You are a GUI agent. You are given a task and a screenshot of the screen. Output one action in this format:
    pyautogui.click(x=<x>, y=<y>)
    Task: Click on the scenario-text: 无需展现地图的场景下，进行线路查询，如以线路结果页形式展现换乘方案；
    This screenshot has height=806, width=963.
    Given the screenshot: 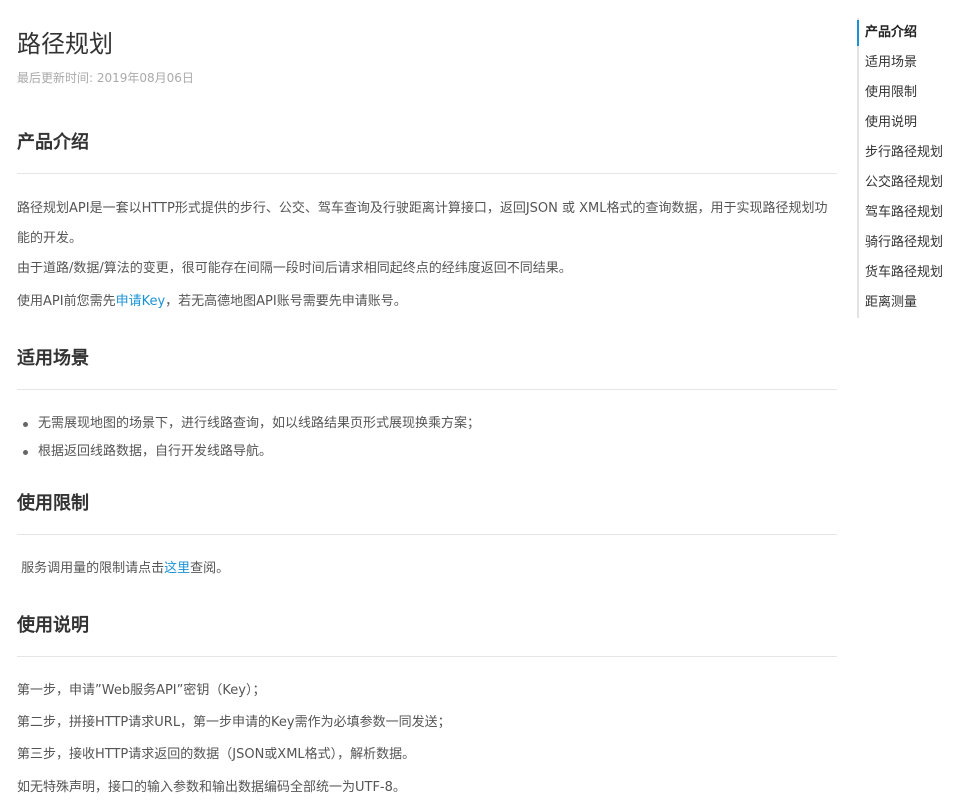 What is the action you would take?
    pyautogui.click(x=259, y=423)
    